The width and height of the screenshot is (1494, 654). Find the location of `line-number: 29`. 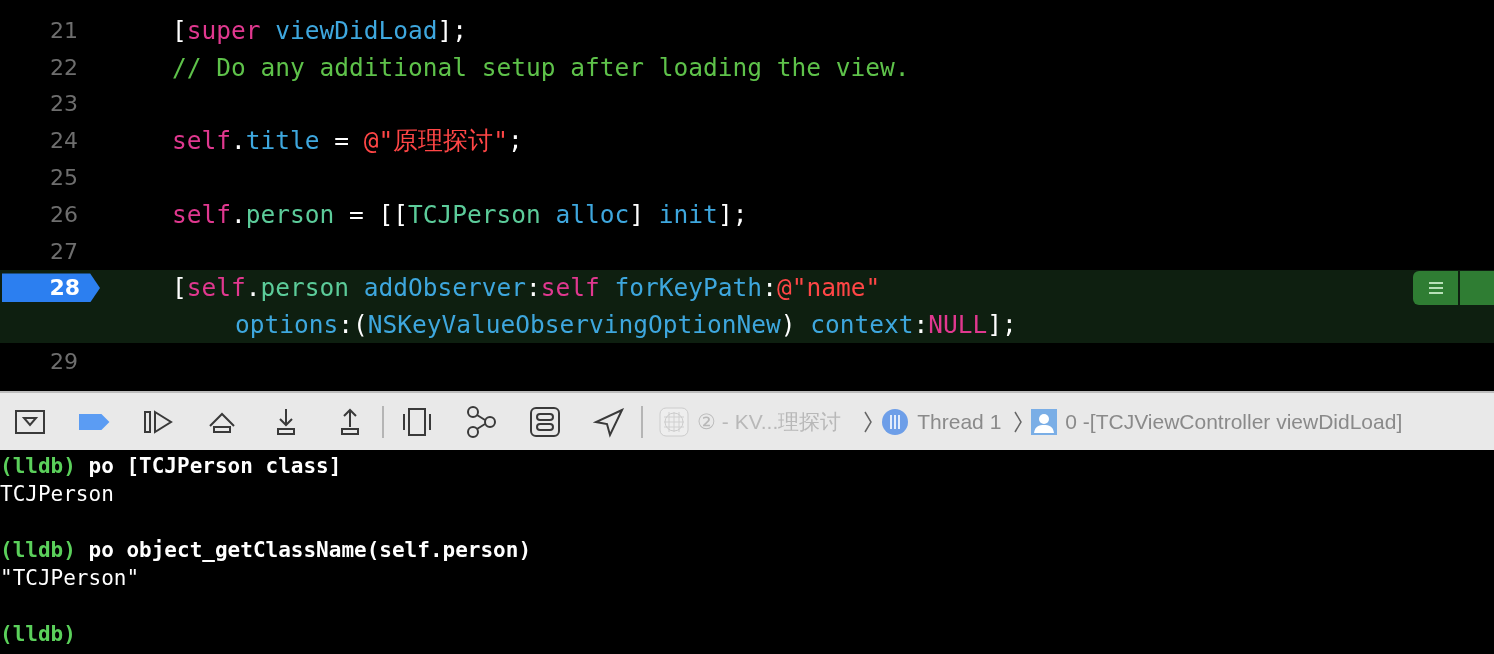

line-number: 29 is located at coordinates (64, 362).